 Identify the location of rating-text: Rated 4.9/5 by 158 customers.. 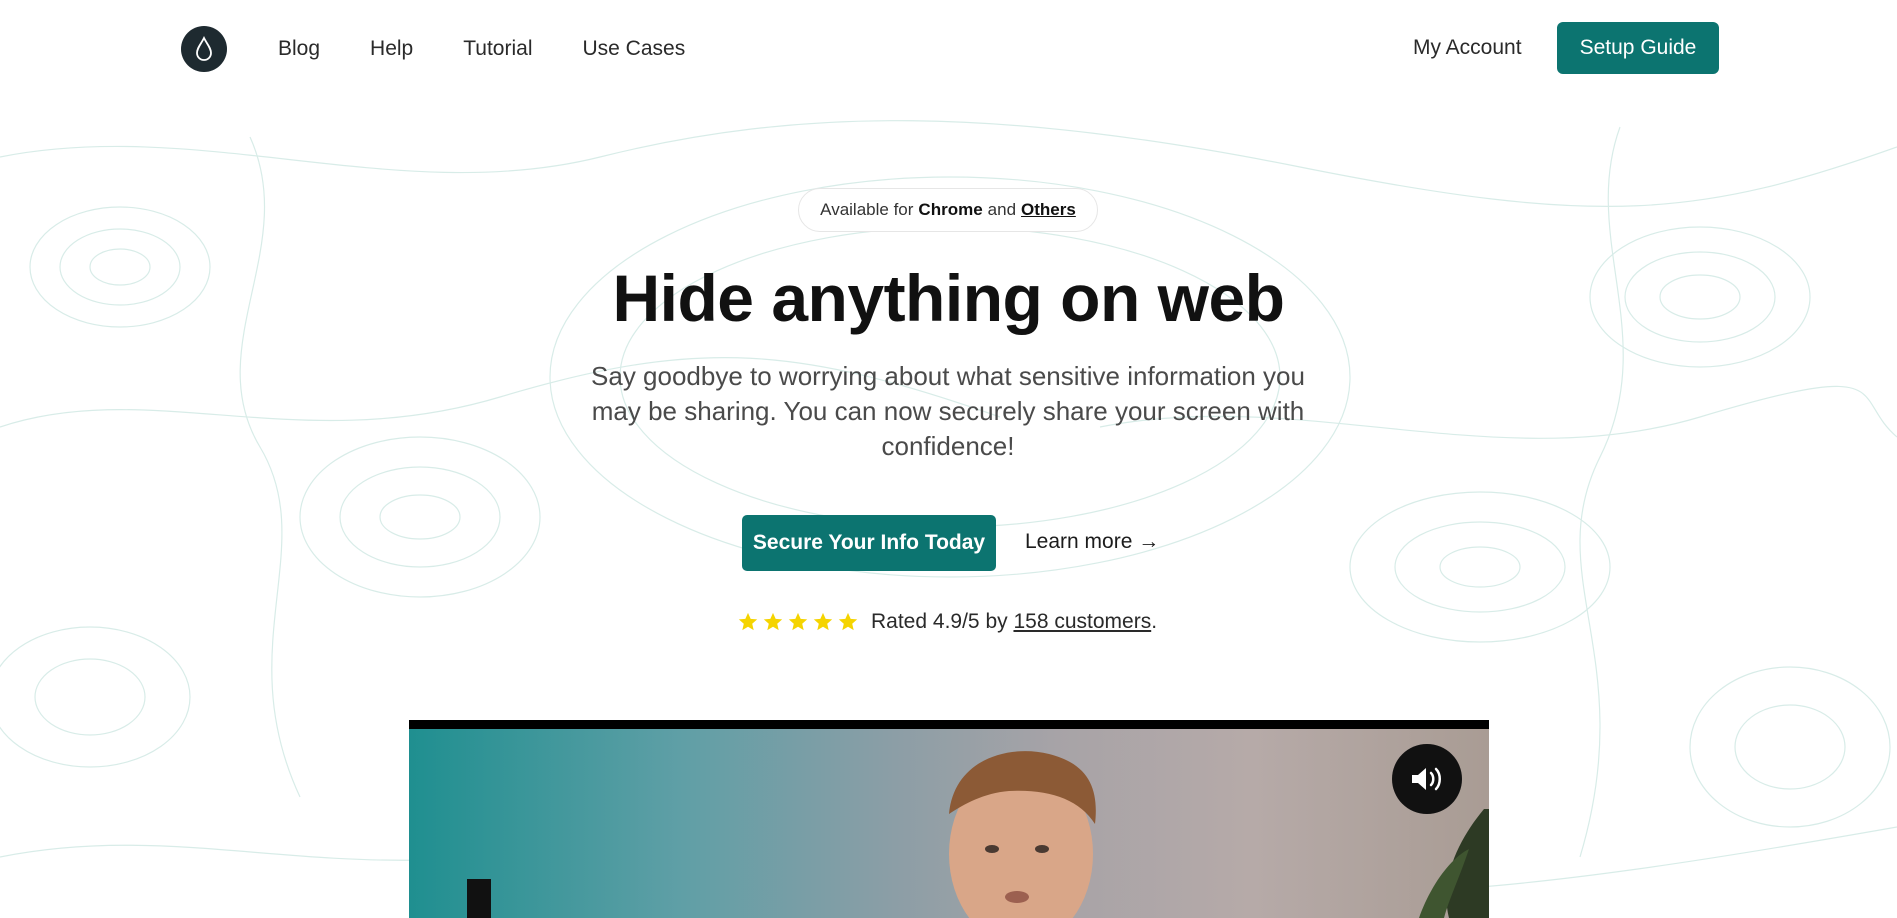
(1014, 622).